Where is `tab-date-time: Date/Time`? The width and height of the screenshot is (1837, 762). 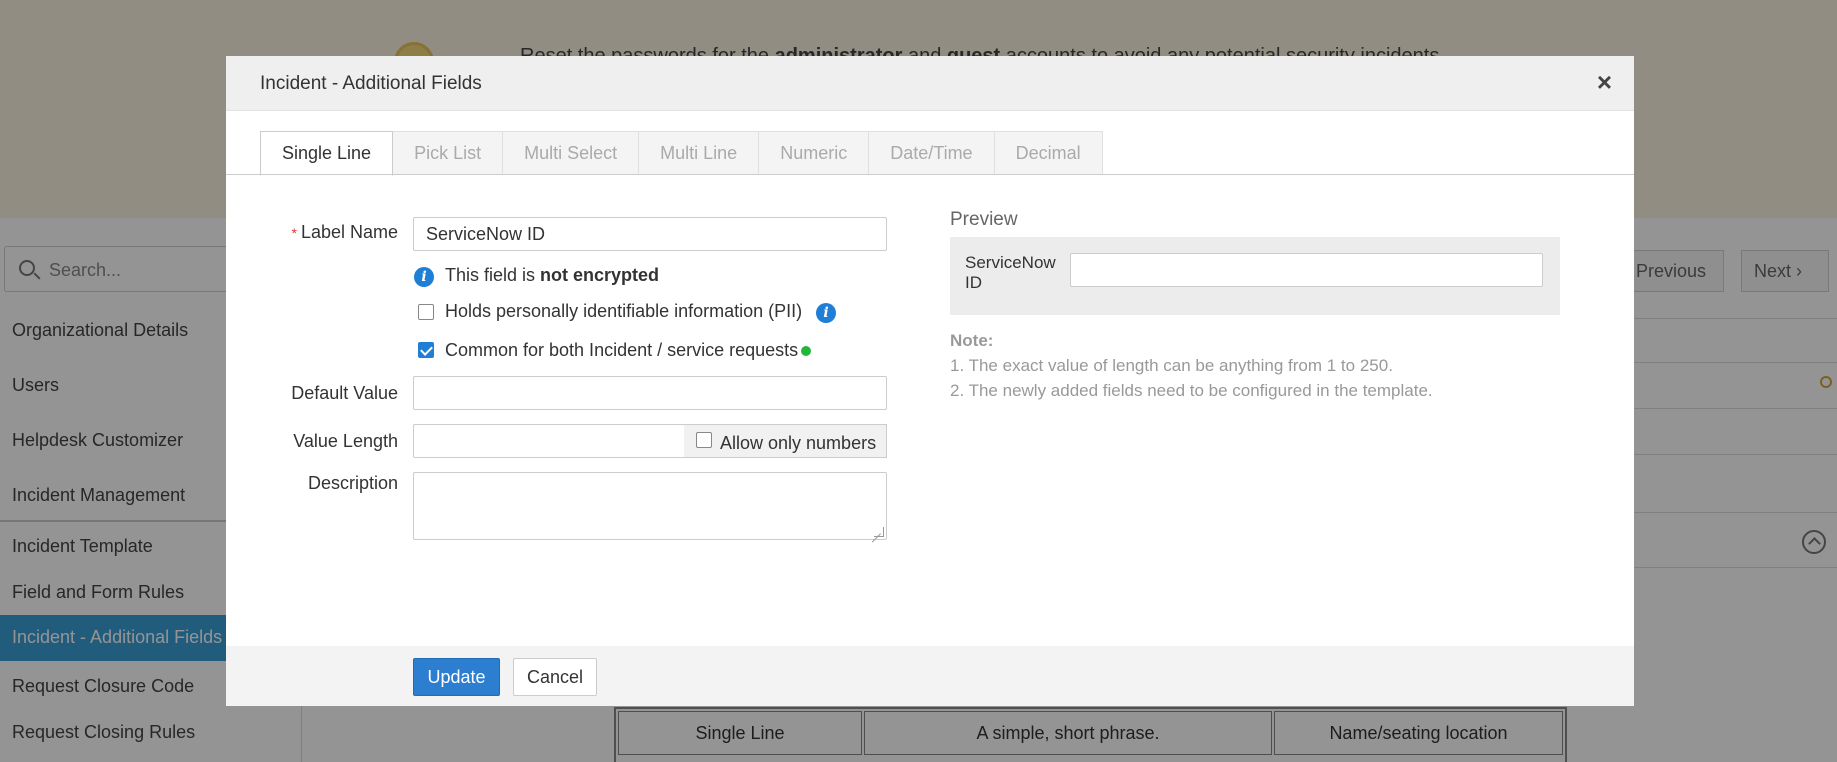
tab-date-time: Date/Time is located at coordinates (932, 153).